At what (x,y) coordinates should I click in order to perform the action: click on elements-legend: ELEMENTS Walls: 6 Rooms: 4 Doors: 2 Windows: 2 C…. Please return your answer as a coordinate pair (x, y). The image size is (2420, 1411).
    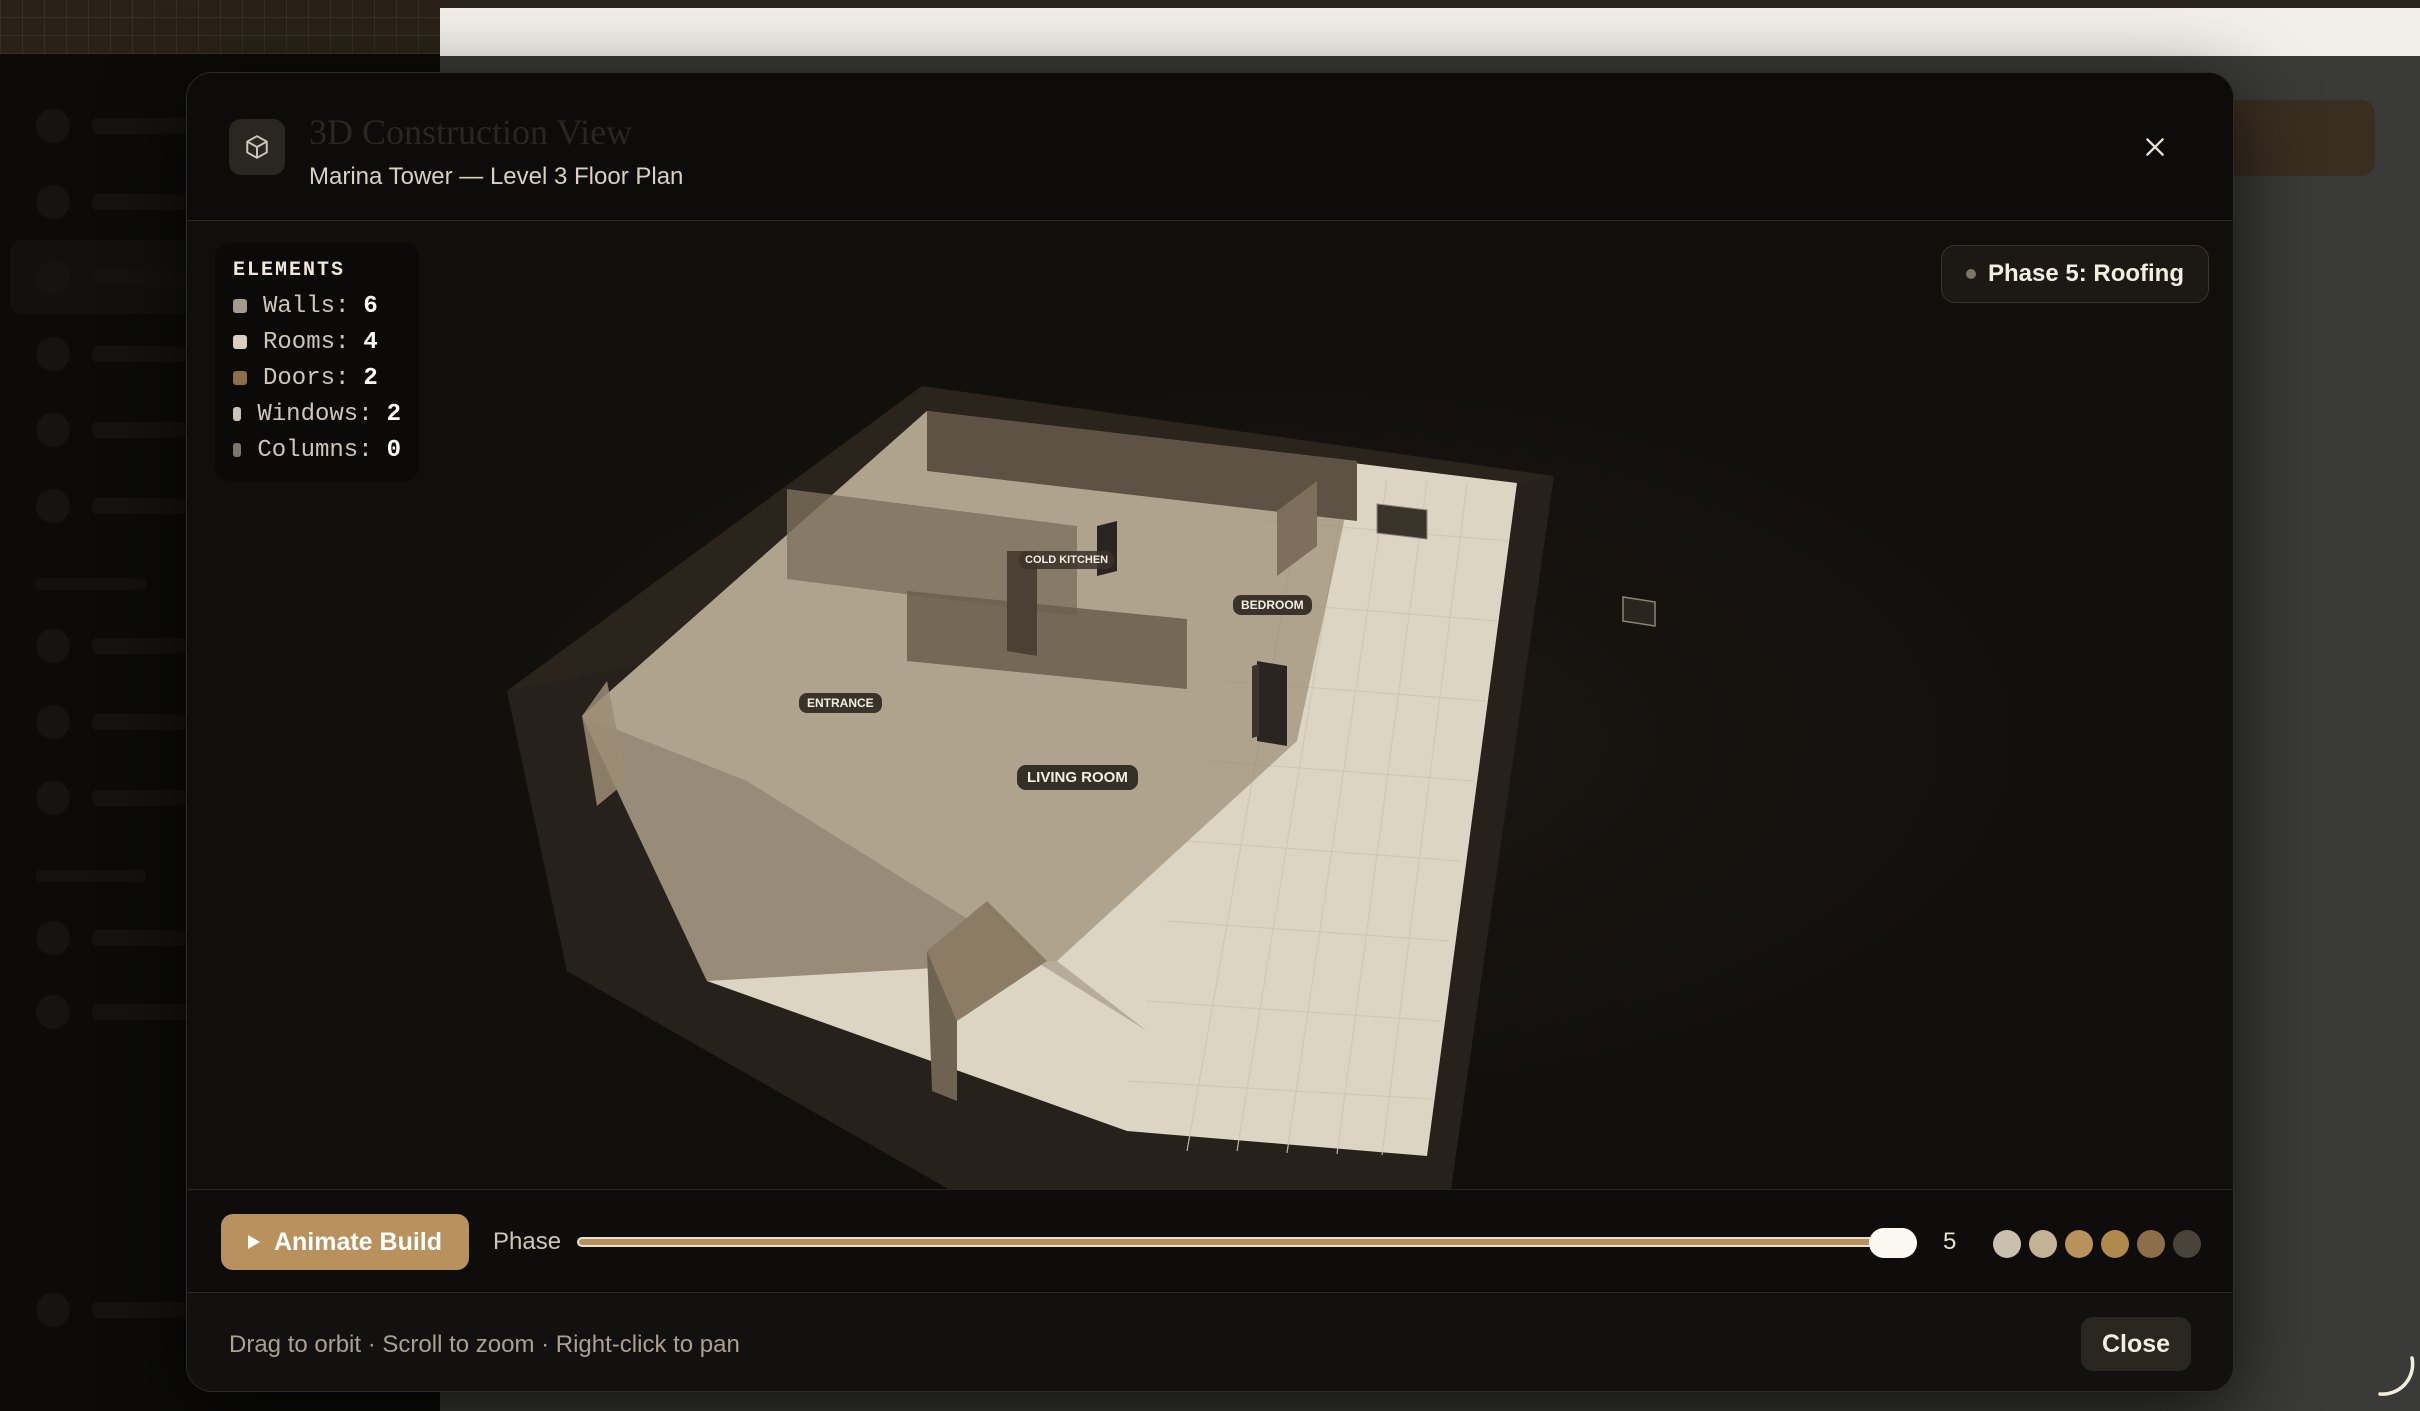
    Looking at the image, I should click on (317, 362).